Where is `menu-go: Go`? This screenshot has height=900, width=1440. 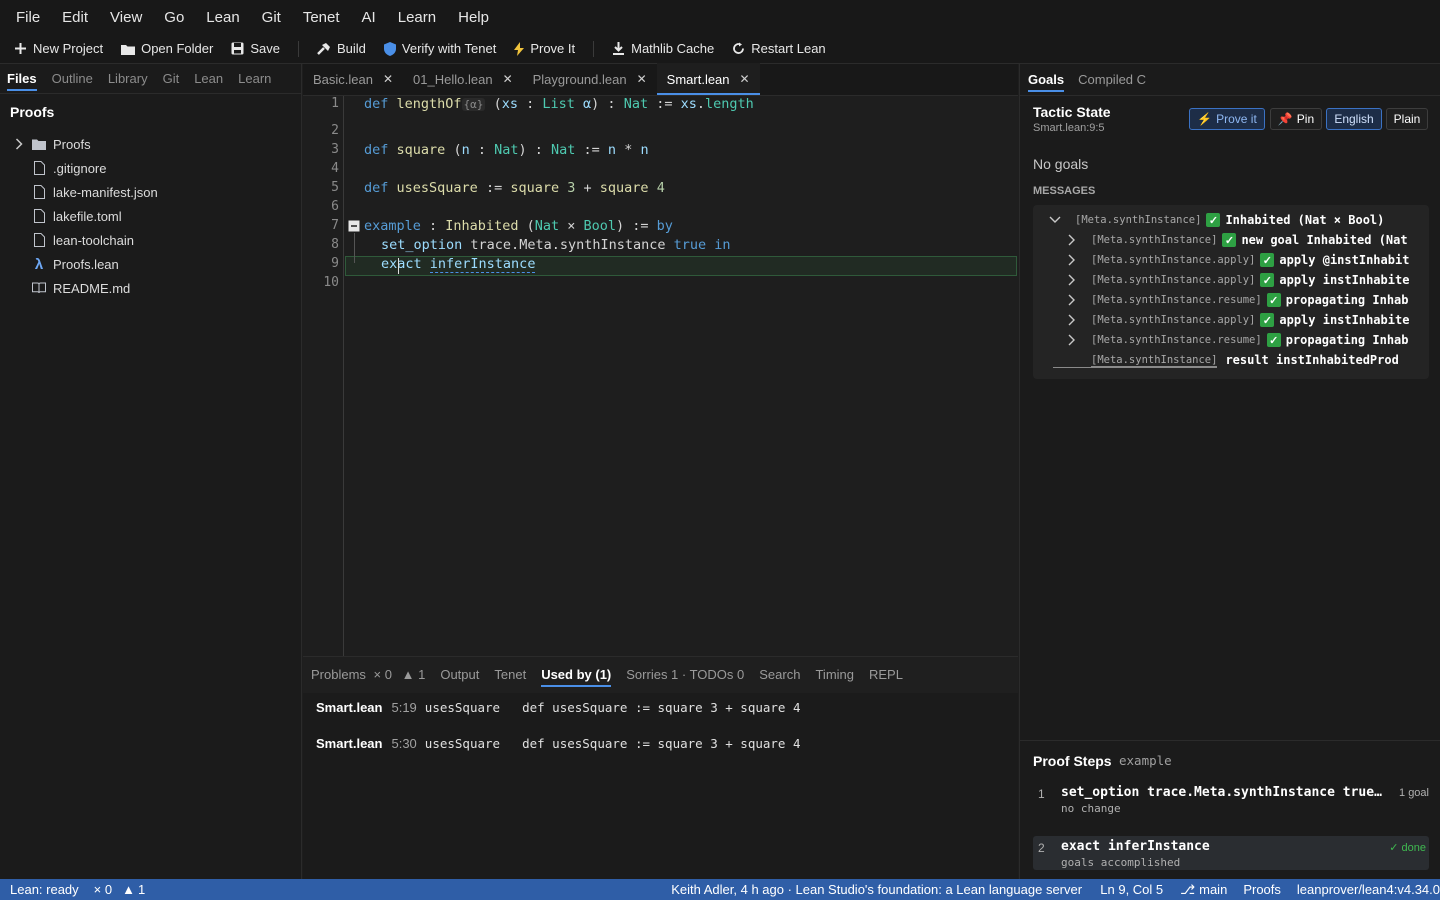 menu-go: Go is located at coordinates (174, 17).